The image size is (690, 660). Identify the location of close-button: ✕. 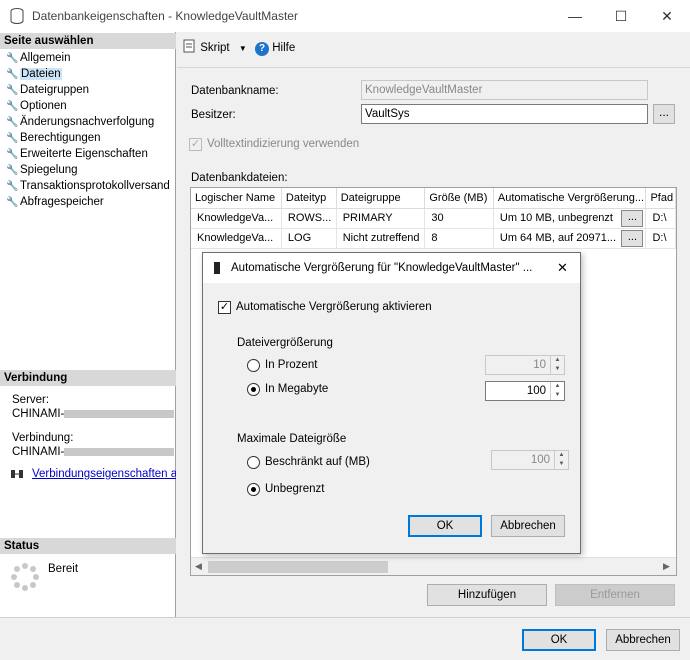
(667, 16).